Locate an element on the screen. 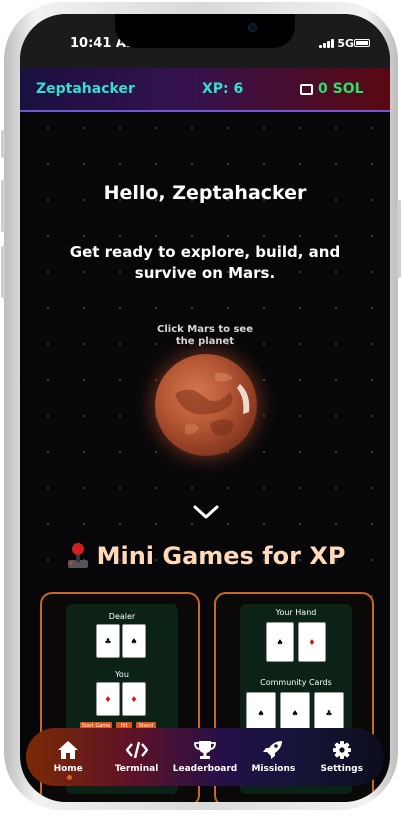  nav-label-settings: Settings is located at coordinates (341, 769).